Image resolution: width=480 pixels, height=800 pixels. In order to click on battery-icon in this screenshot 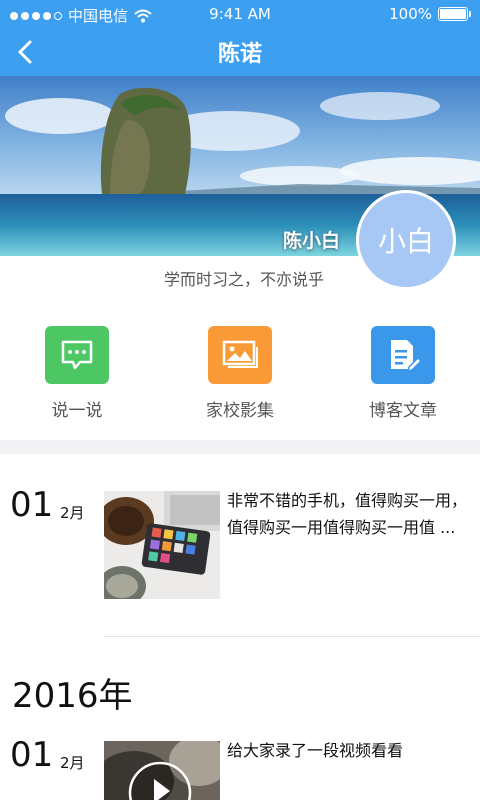, I will do `click(454, 14)`.